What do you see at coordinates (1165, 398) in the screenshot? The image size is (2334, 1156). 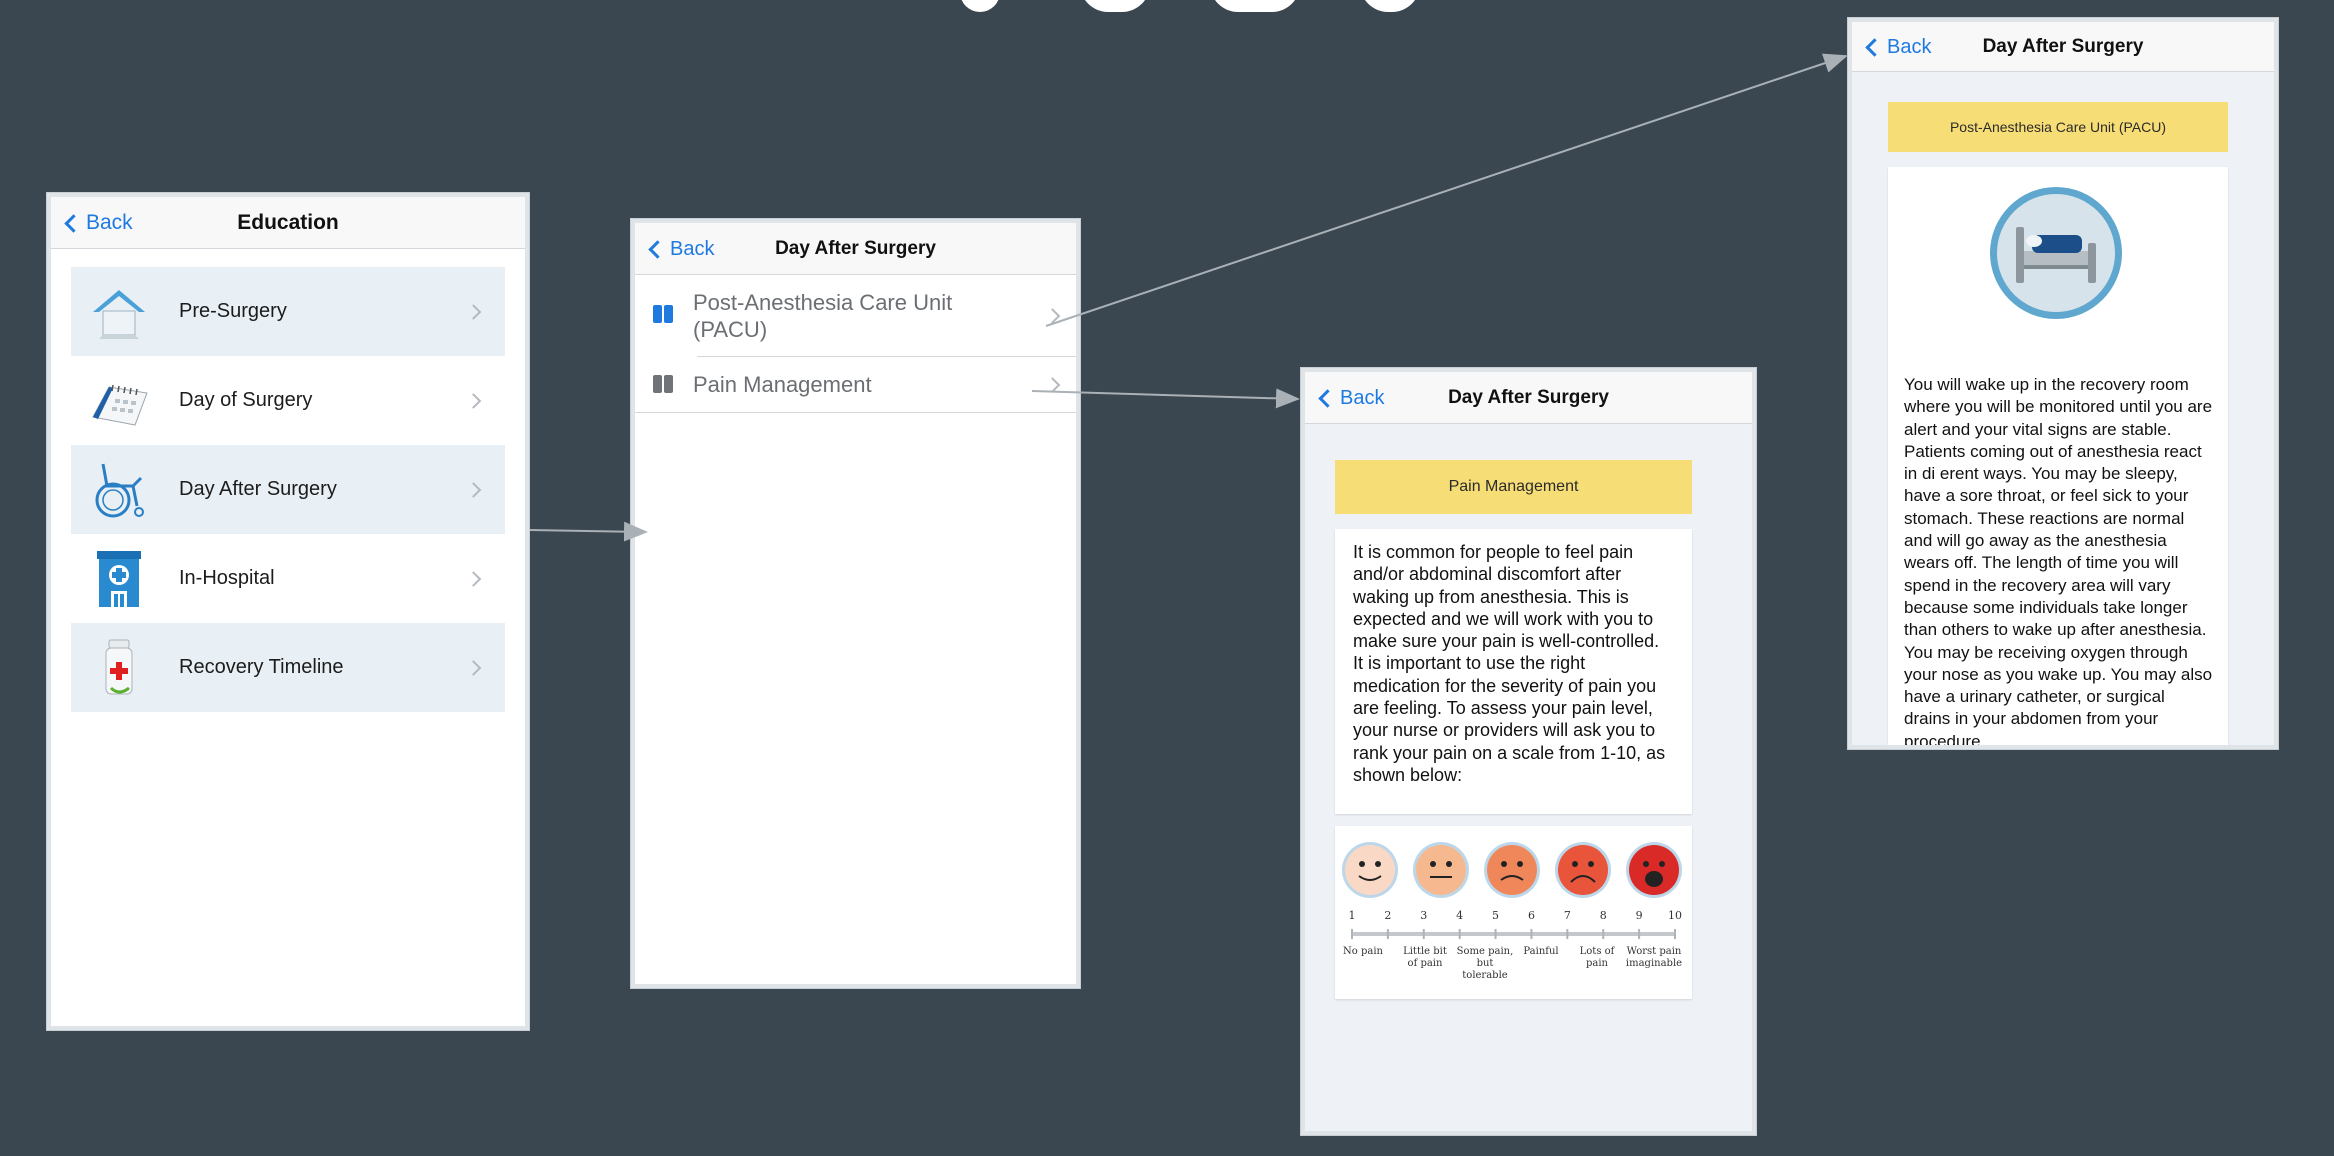 I see `arrow-to-pain-management` at bounding box center [1165, 398].